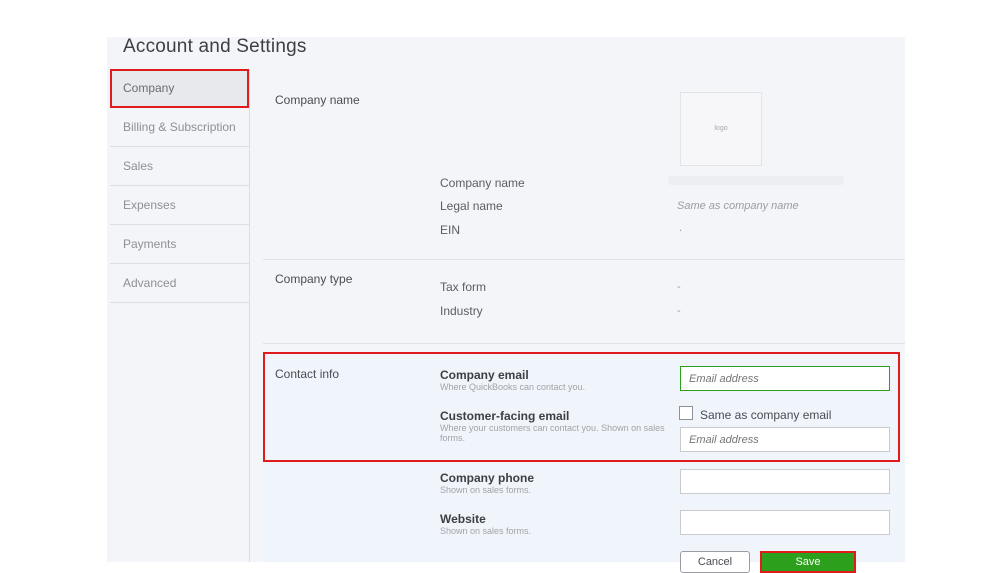 This screenshot has height=573, width=999. Describe the element at coordinates (785, 439) in the screenshot. I see `customer-facing-email-input` at that location.